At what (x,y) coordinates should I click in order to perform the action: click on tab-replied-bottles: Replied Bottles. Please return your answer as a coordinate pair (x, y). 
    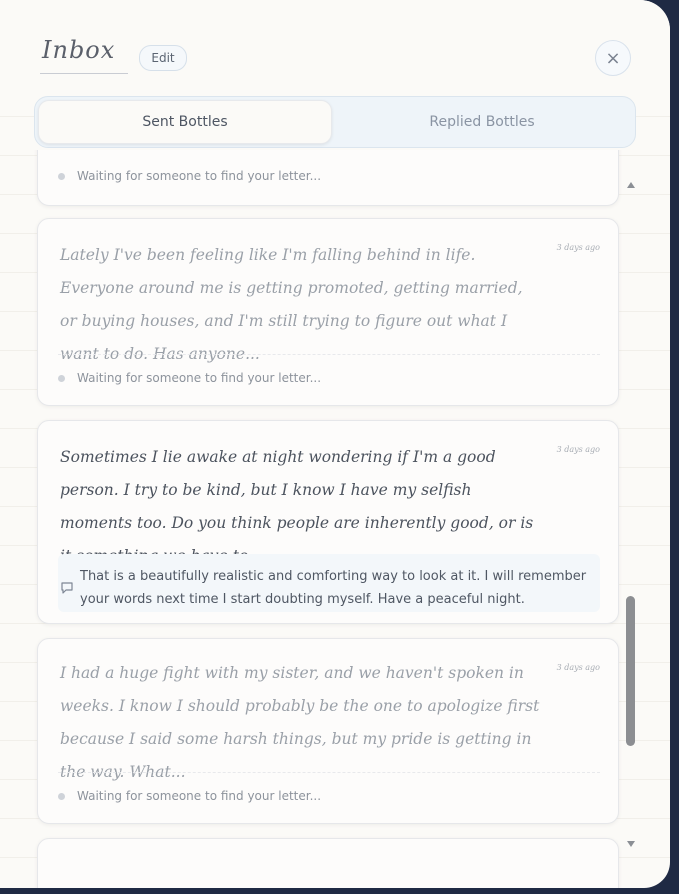
    Looking at the image, I should click on (482, 122).